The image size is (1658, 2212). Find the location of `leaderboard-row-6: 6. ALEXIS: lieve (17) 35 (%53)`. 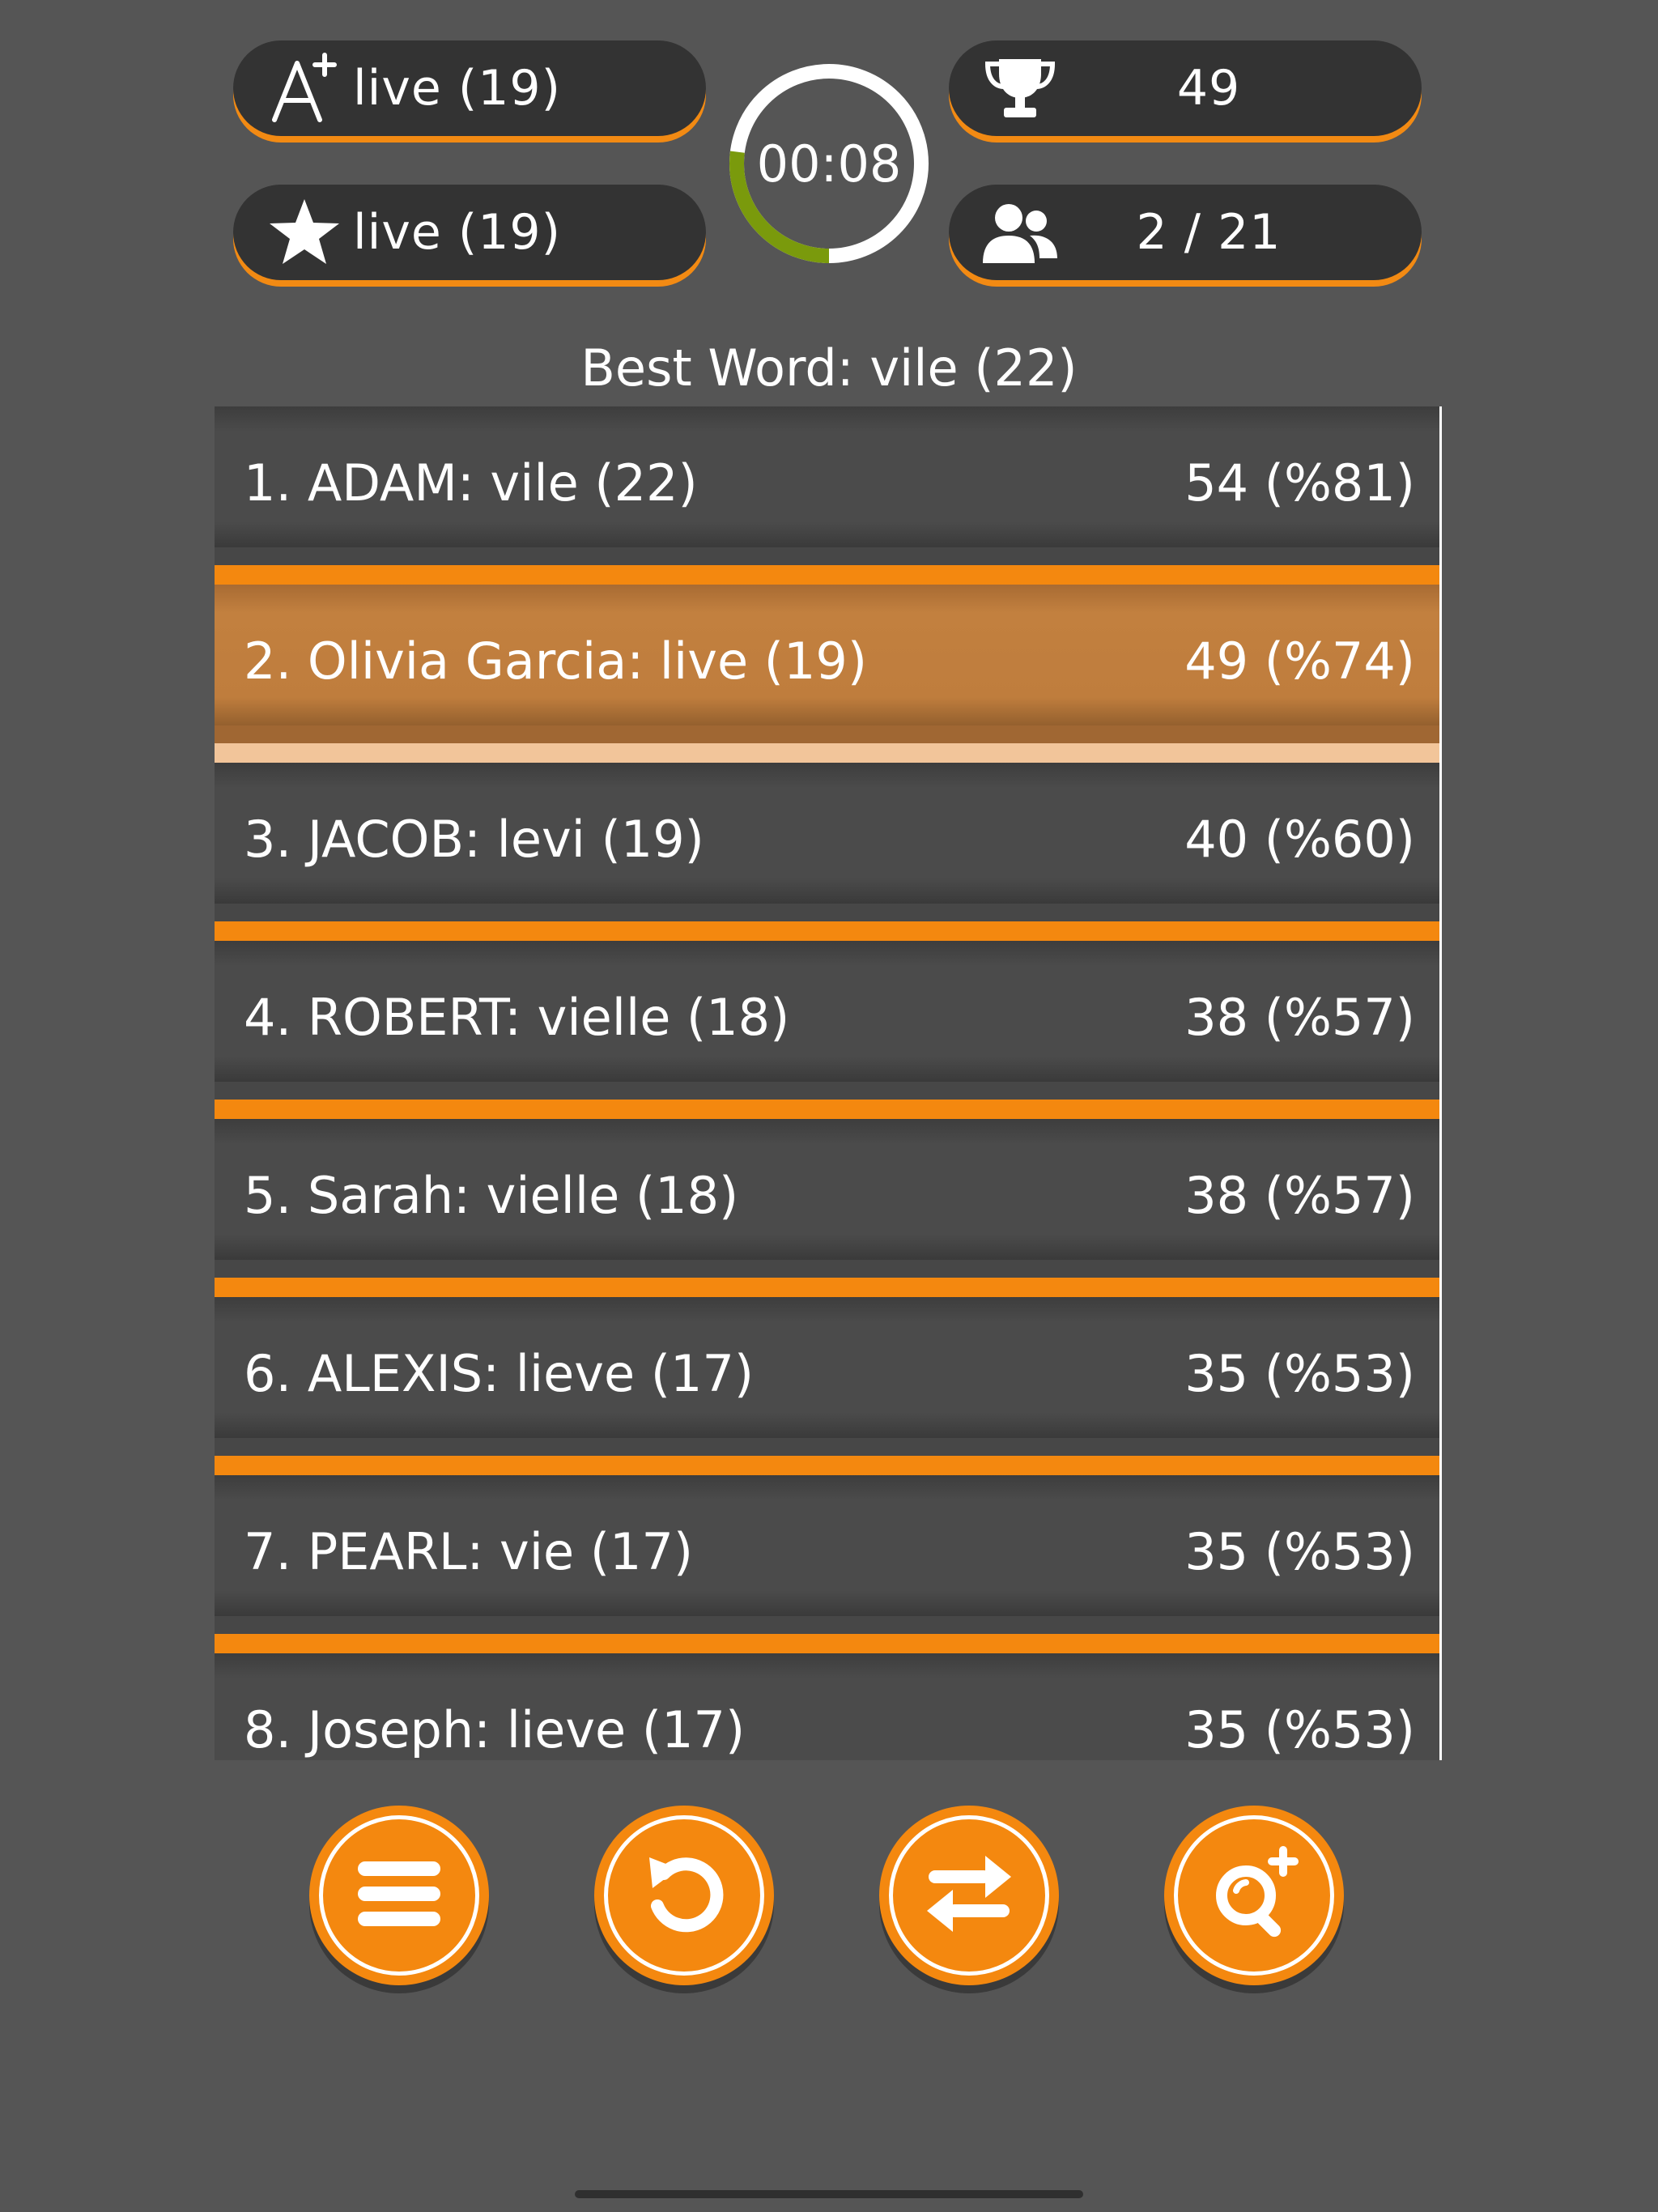

leaderboard-row-6: 6. ALEXIS: lieve (17) 35 (%53) is located at coordinates (827, 1386).